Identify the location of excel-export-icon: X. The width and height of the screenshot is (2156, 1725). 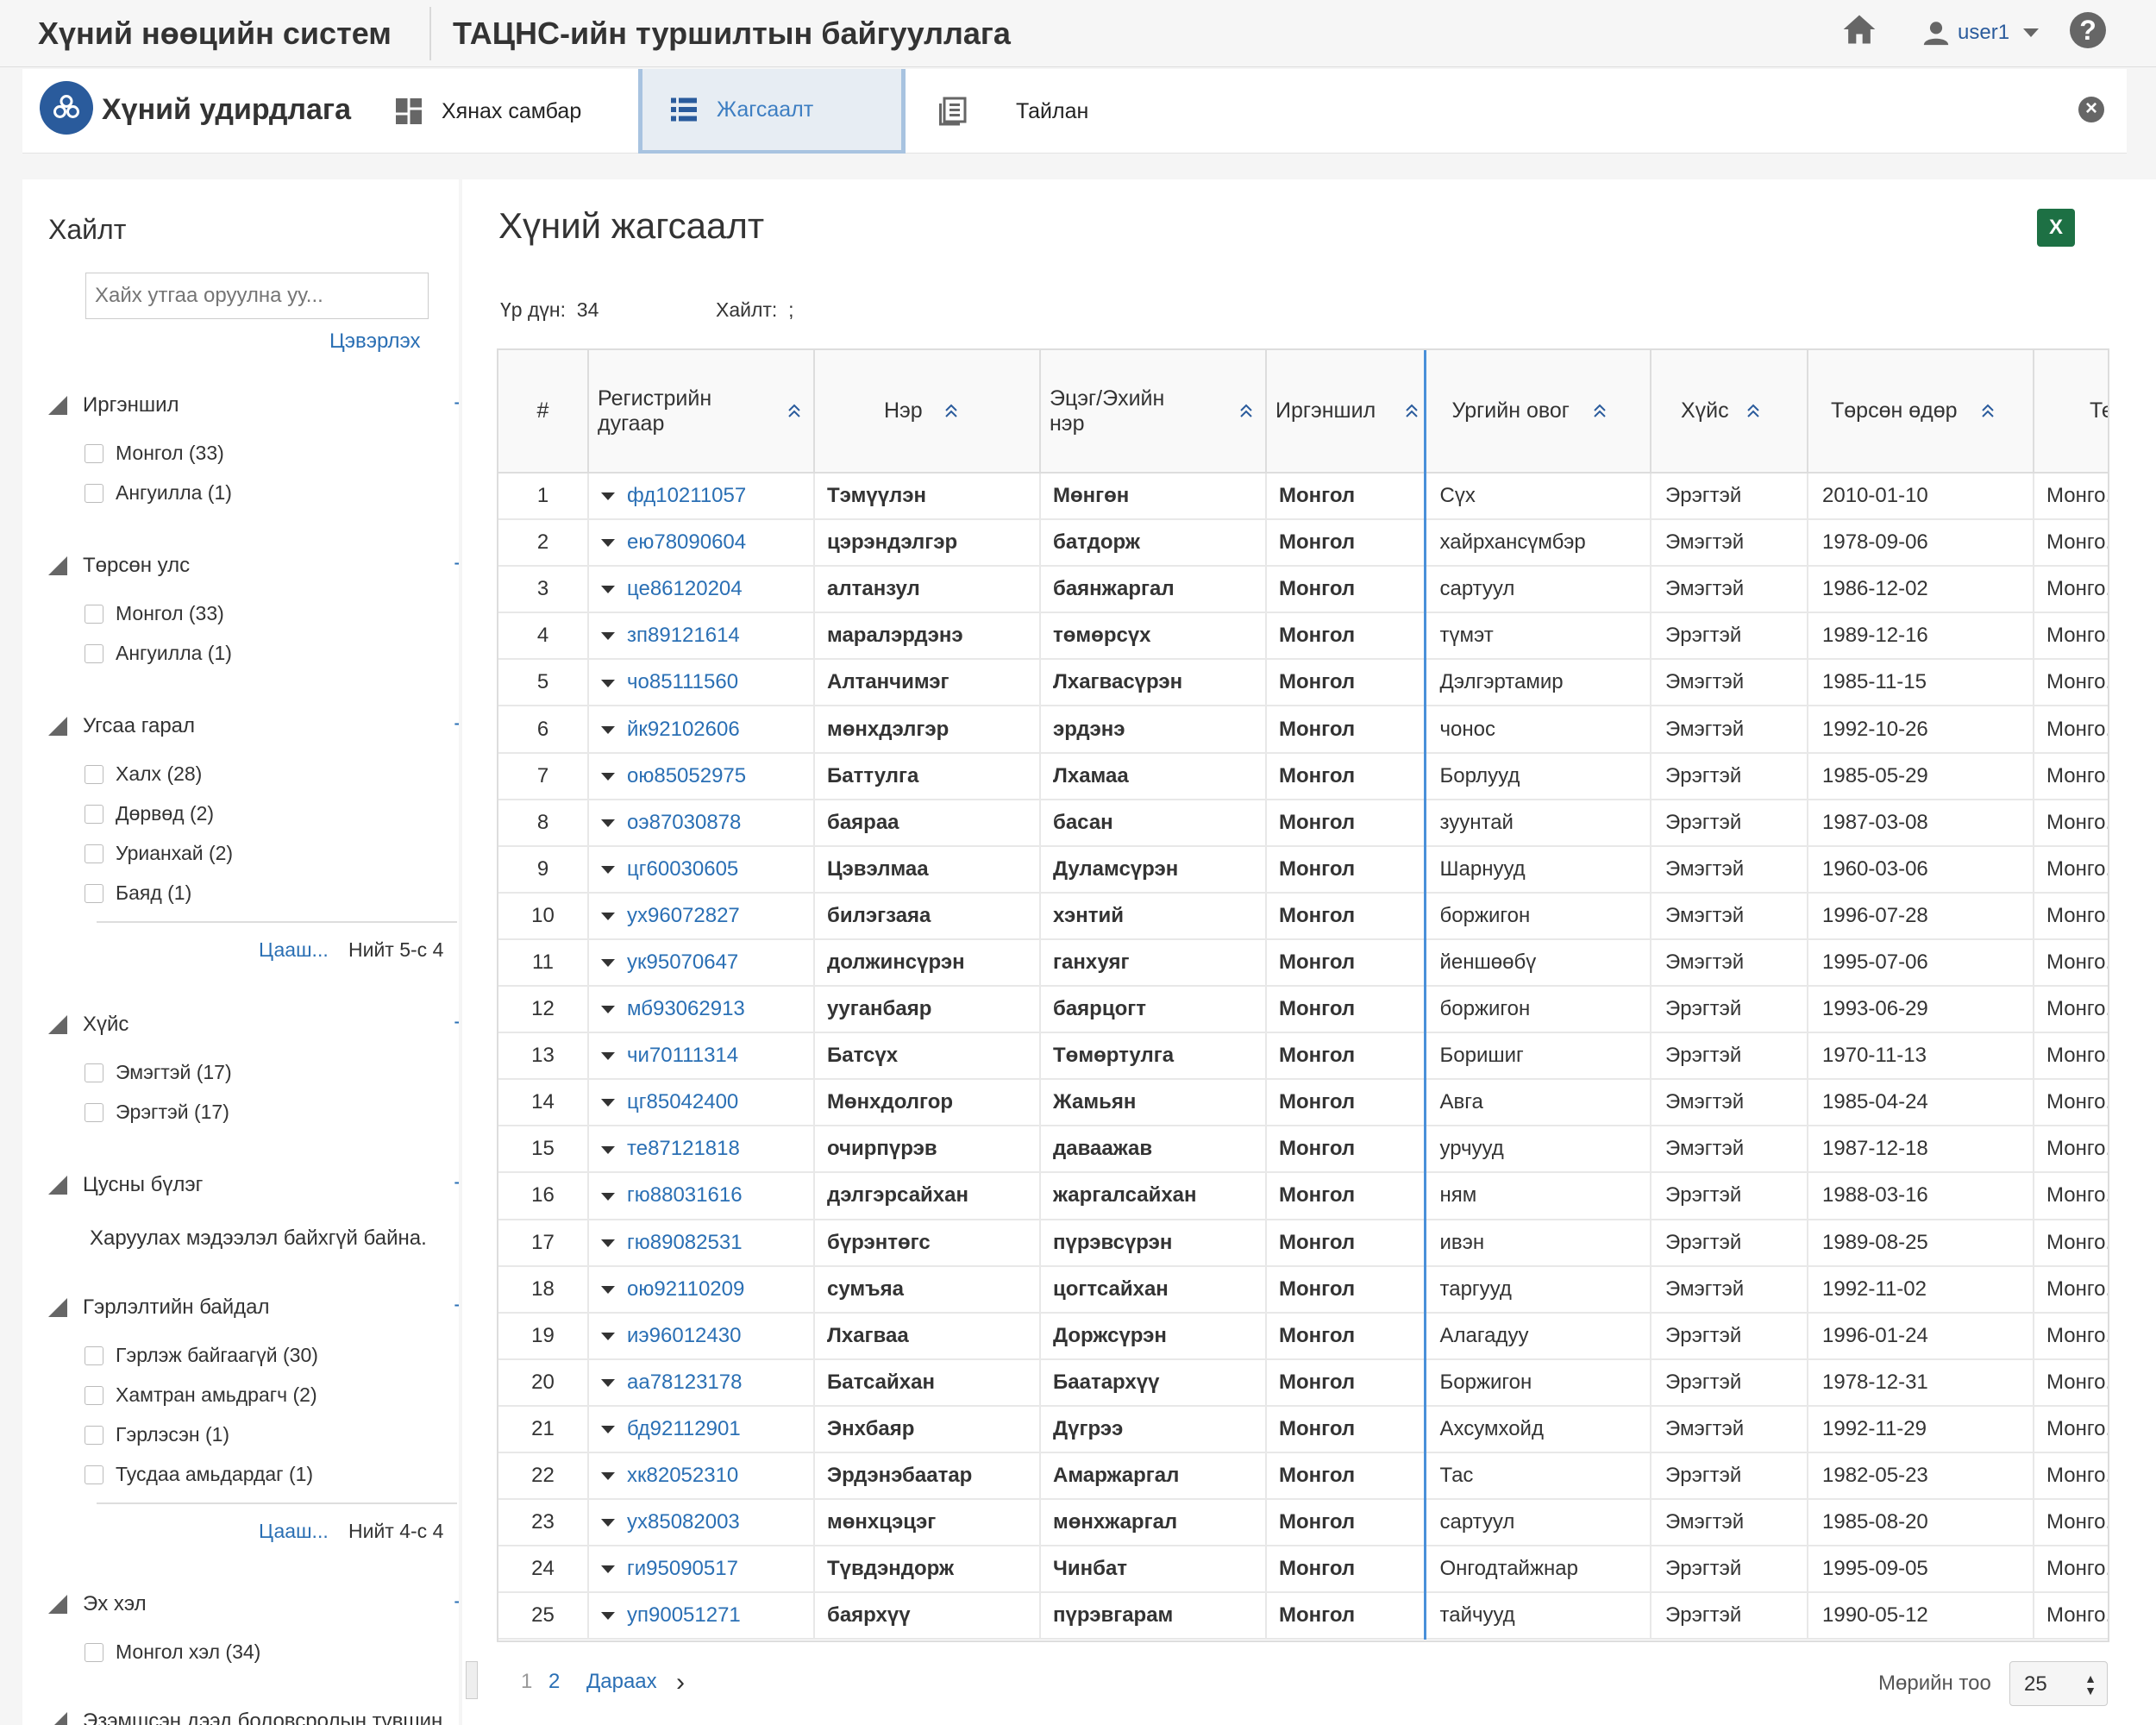
(2056, 228).